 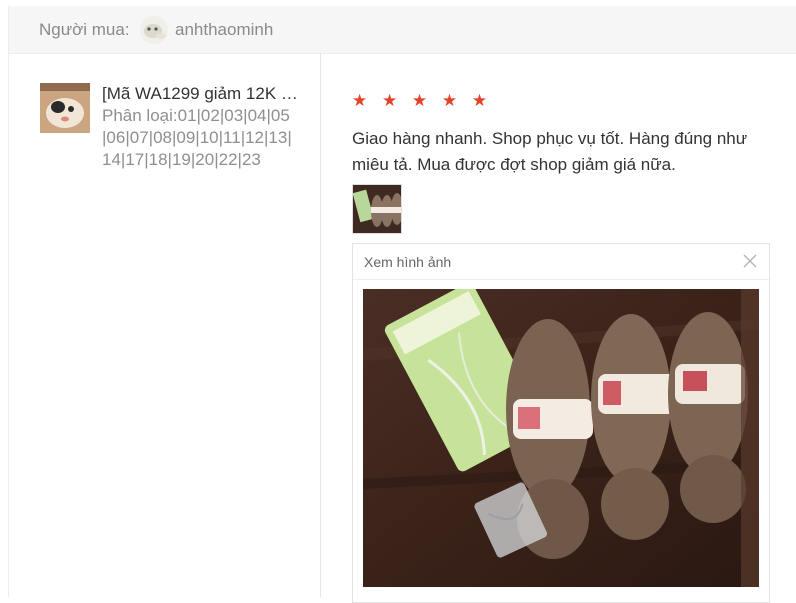 I want to click on column-divider, so click(x=320, y=325).